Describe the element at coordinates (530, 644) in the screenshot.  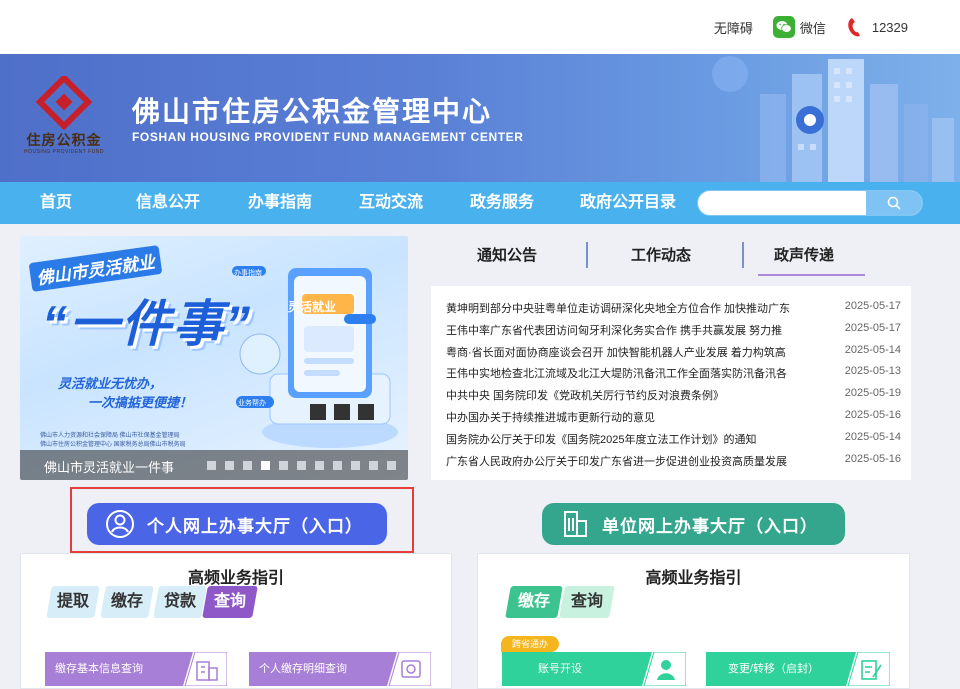
I see `cross-province-tag: 跨省通办` at that location.